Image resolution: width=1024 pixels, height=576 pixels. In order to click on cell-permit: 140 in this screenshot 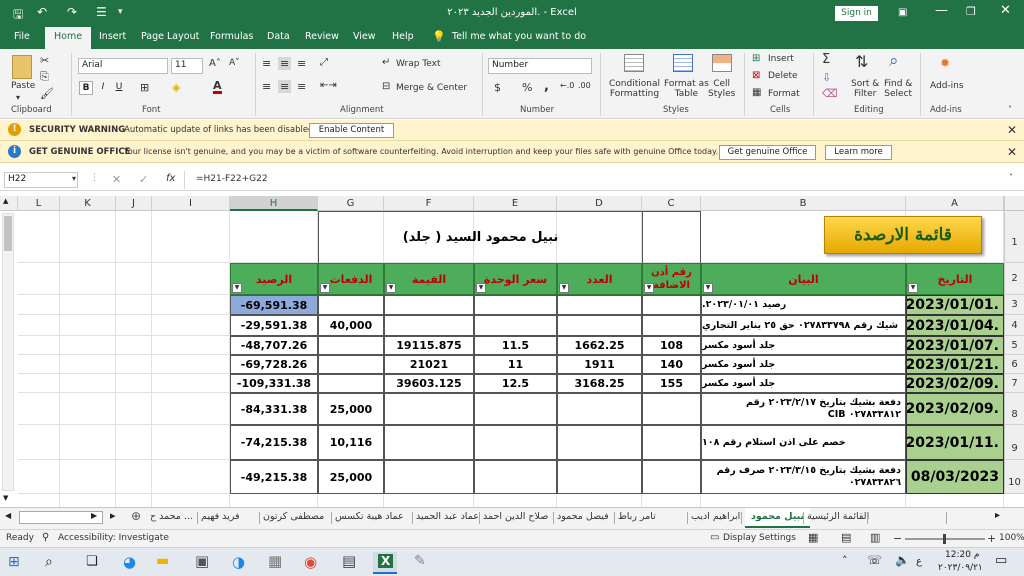, I will do `click(671, 364)`.